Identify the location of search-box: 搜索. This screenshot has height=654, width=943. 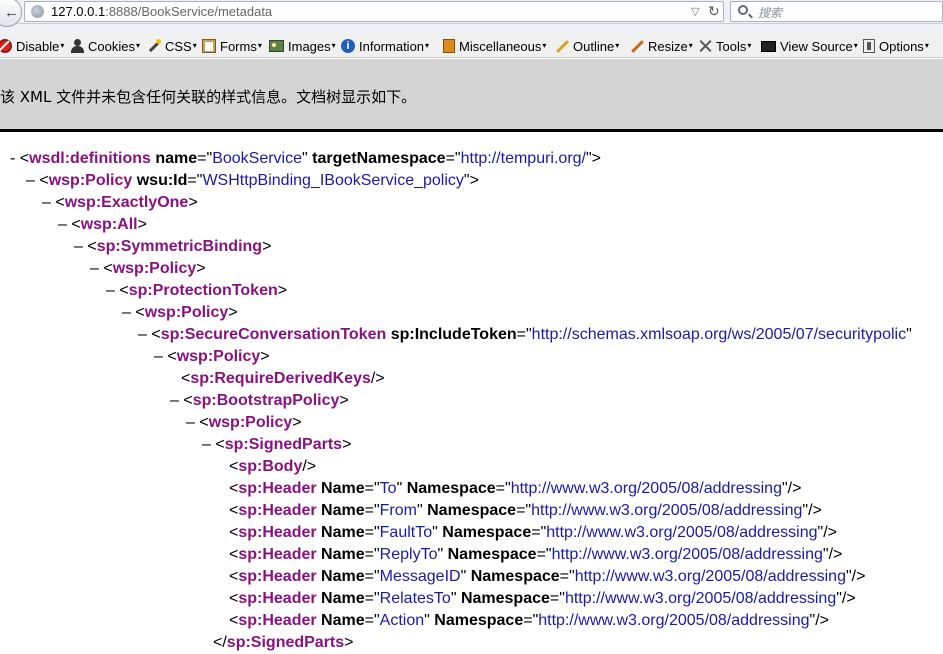
(836, 11).